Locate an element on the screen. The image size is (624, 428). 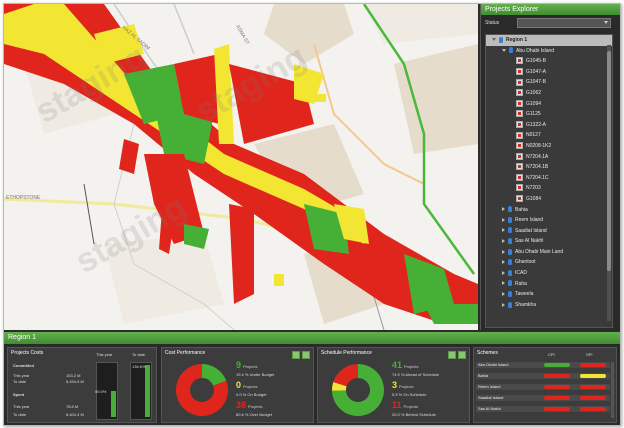
ahead-line: 41 Projects is located at coordinates (405, 365).